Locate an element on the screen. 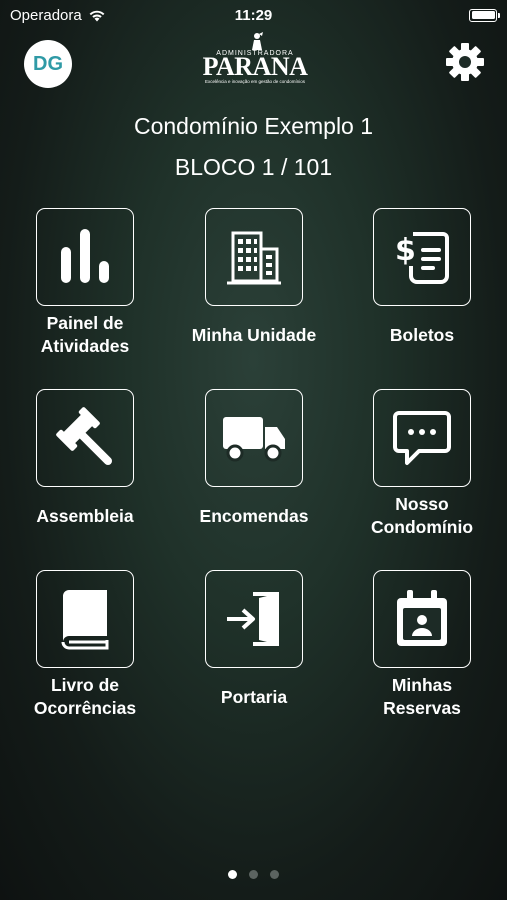  door-entry-icon is located at coordinates (253, 619).